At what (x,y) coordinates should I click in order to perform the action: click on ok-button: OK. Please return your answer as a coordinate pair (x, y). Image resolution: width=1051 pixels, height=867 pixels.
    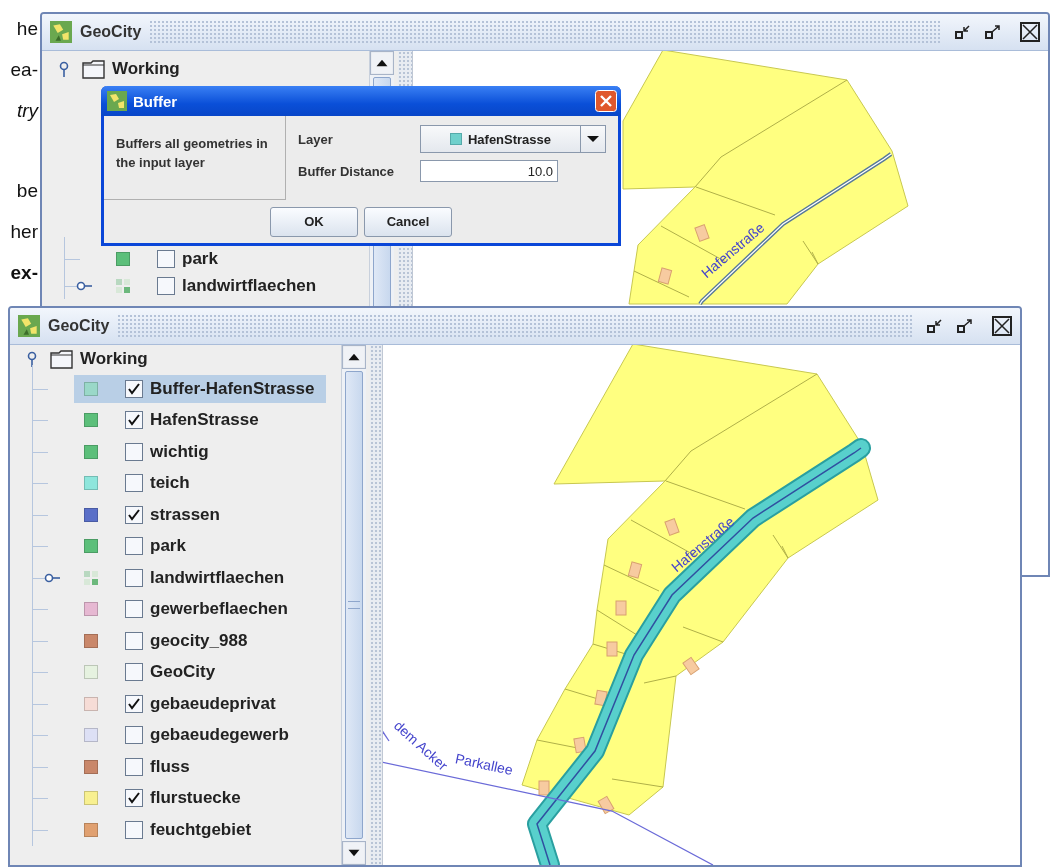
    Looking at the image, I should click on (314, 221).